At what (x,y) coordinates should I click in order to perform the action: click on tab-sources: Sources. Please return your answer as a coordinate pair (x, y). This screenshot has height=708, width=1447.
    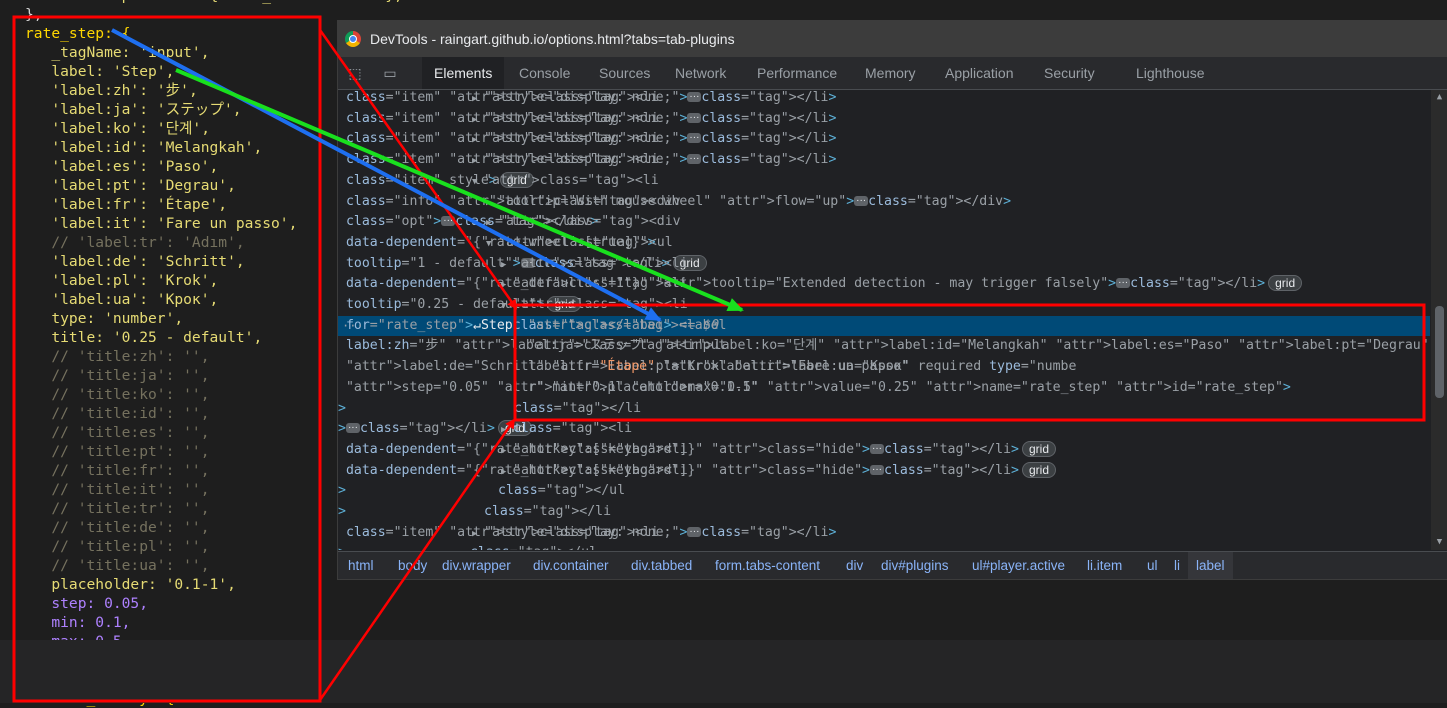
    Looking at the image, I should click on (624, 73).